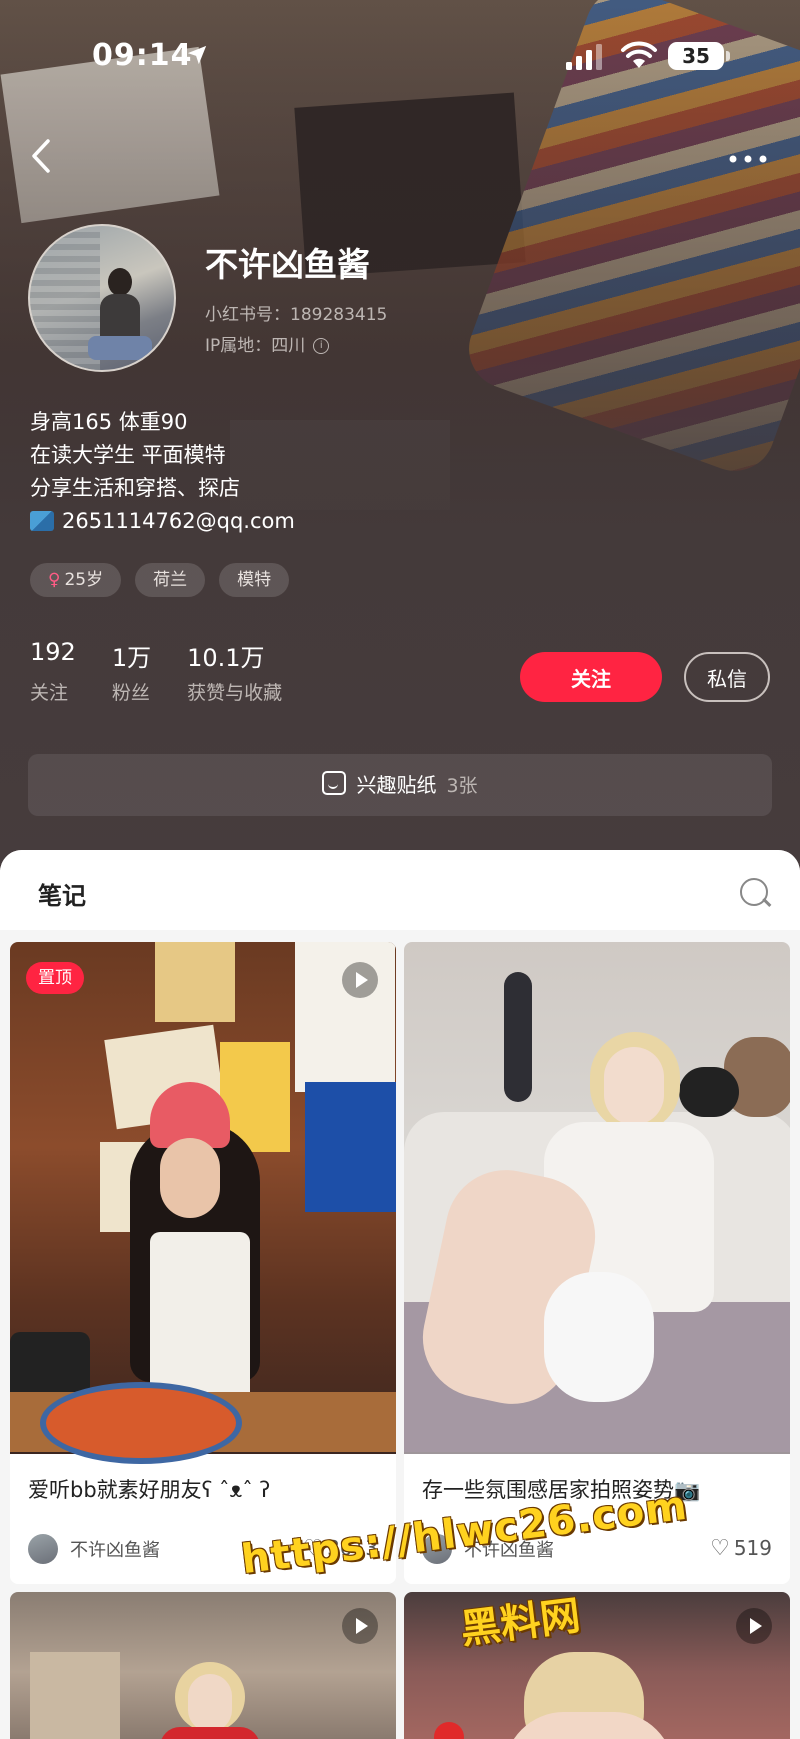 This screenshot has height=1739, width=800. I want to click on sticker-label: 兴趣贴纸, so click(396, 785).